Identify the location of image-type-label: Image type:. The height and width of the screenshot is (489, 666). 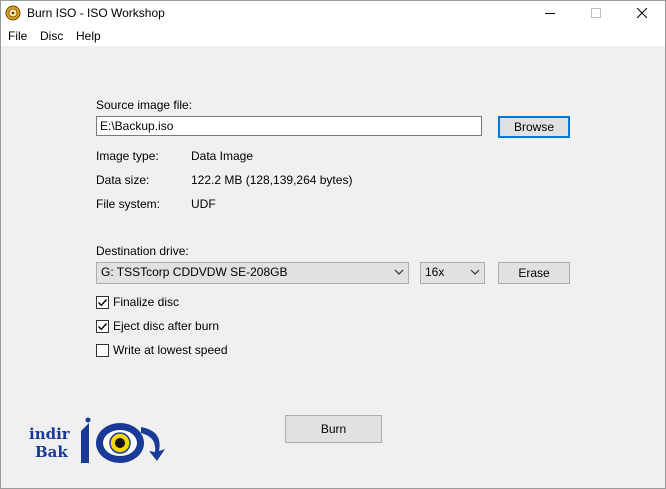
(127, 156).